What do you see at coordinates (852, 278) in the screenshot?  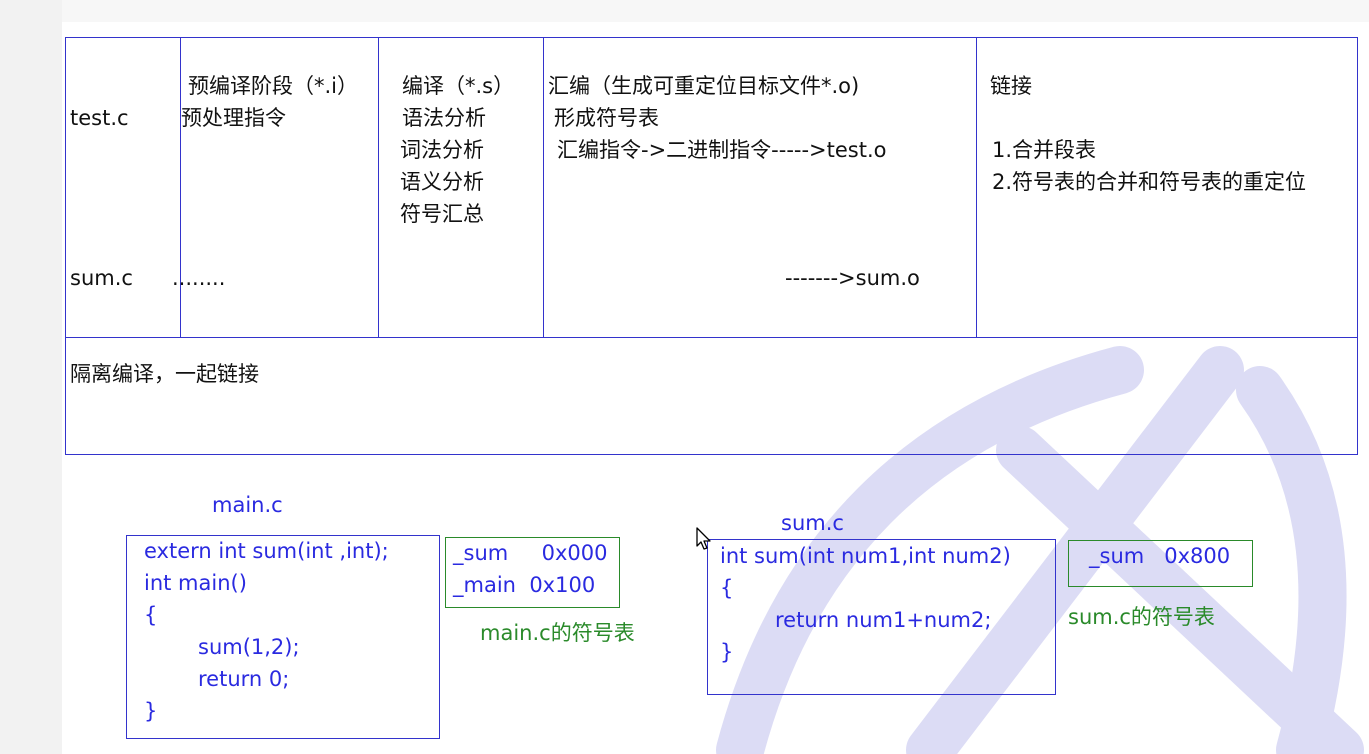 I see `assemble-sum-row: ------->sum.o` at bounding box center [852, 278].